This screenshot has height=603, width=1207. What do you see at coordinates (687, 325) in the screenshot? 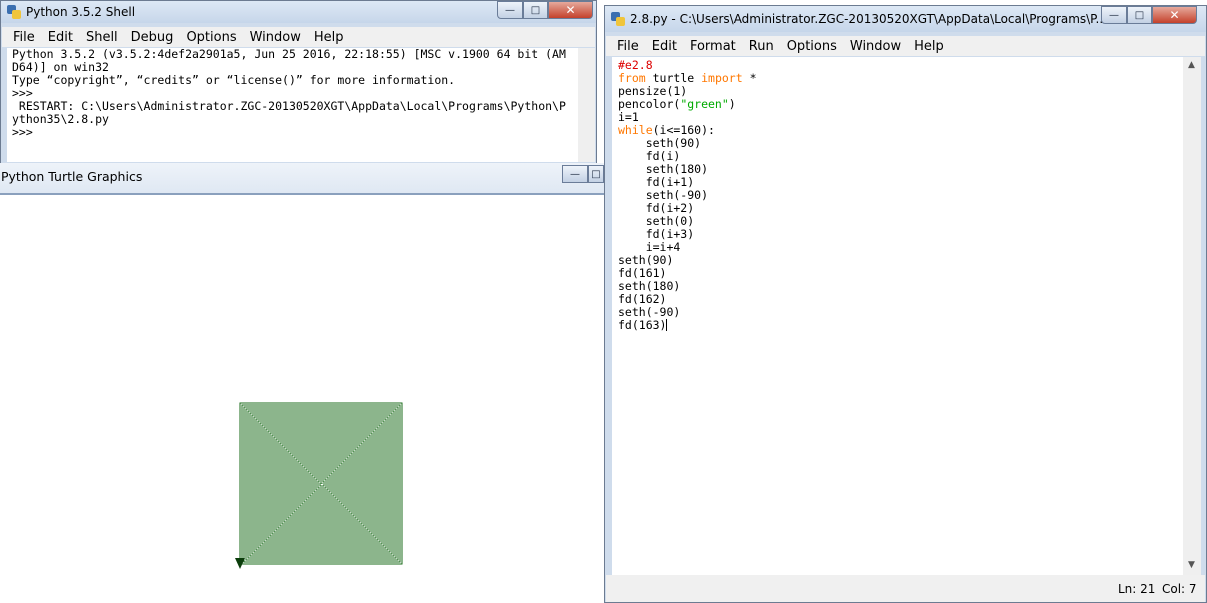
I see `code-line: fd(163)` at bounding box center [687, 325].